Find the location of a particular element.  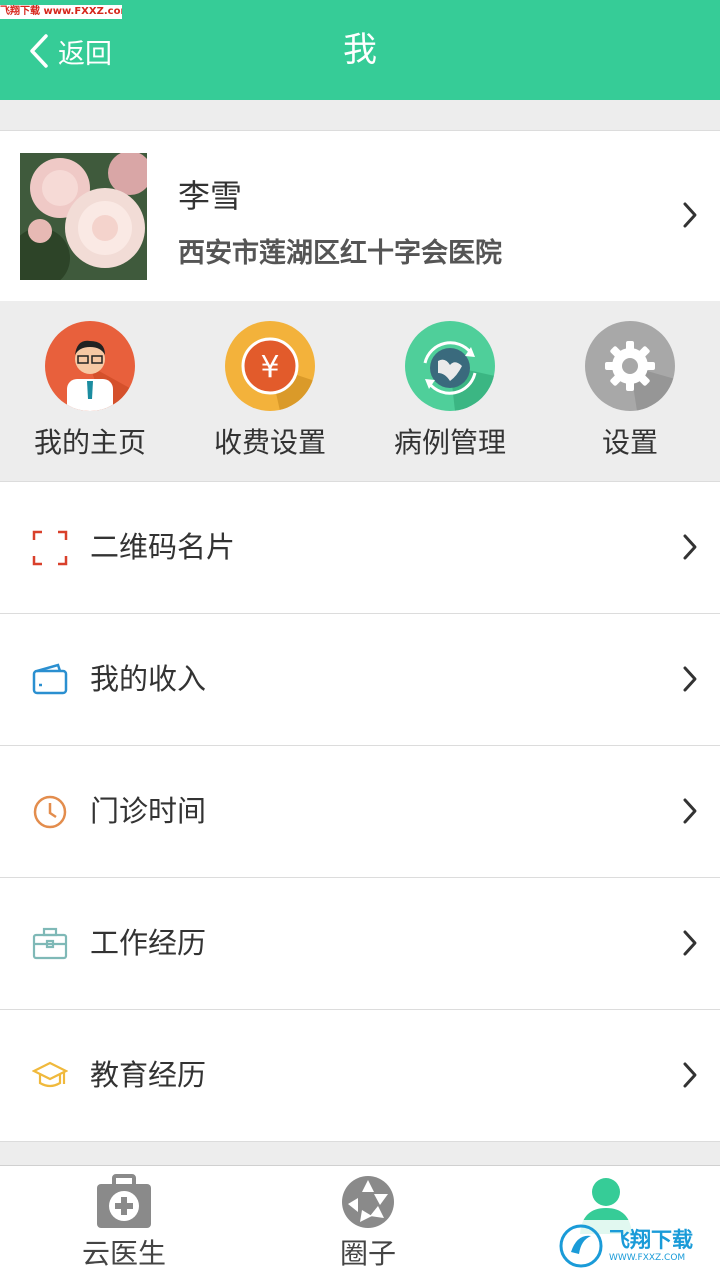

clock-icon is located at coordinates (50, 812).